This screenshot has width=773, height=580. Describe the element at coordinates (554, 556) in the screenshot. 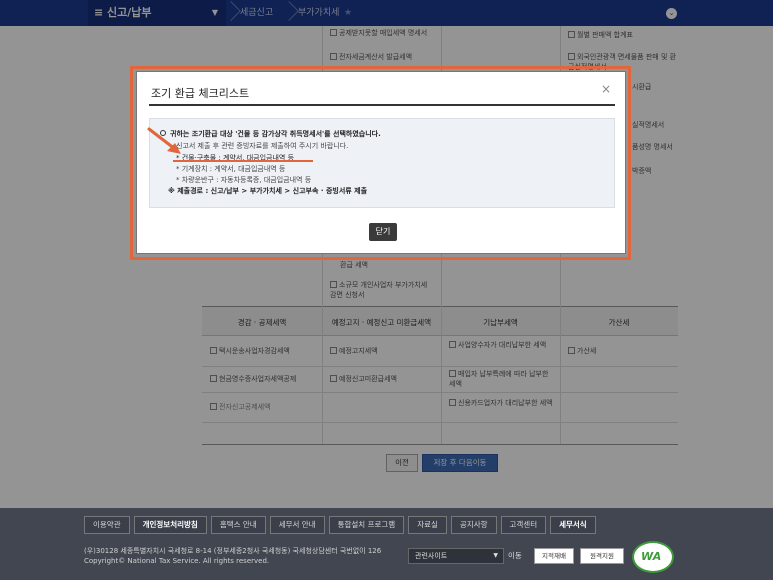

I see `accessibility-button: 지적재배` at that location.